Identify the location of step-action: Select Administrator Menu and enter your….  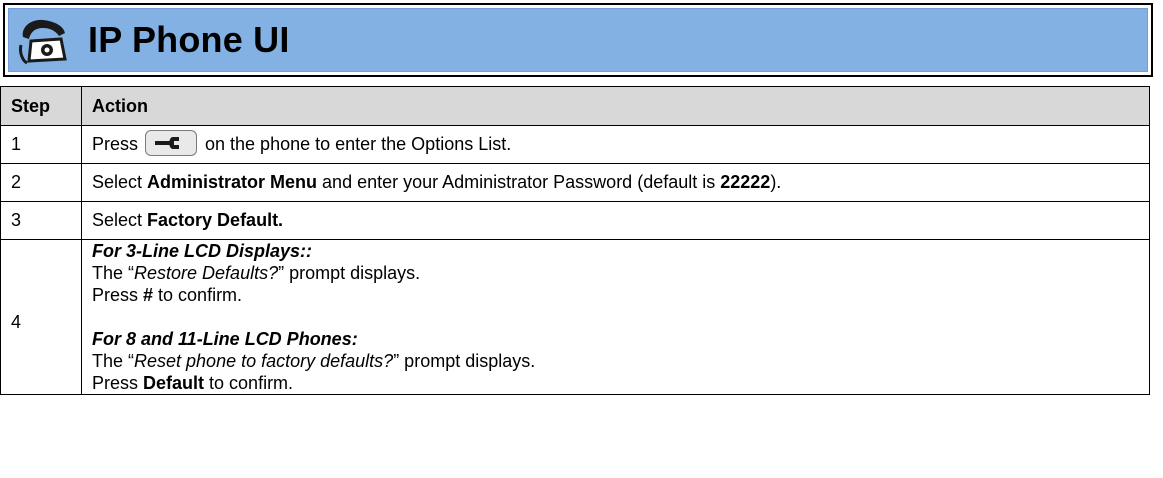
(615, 182).